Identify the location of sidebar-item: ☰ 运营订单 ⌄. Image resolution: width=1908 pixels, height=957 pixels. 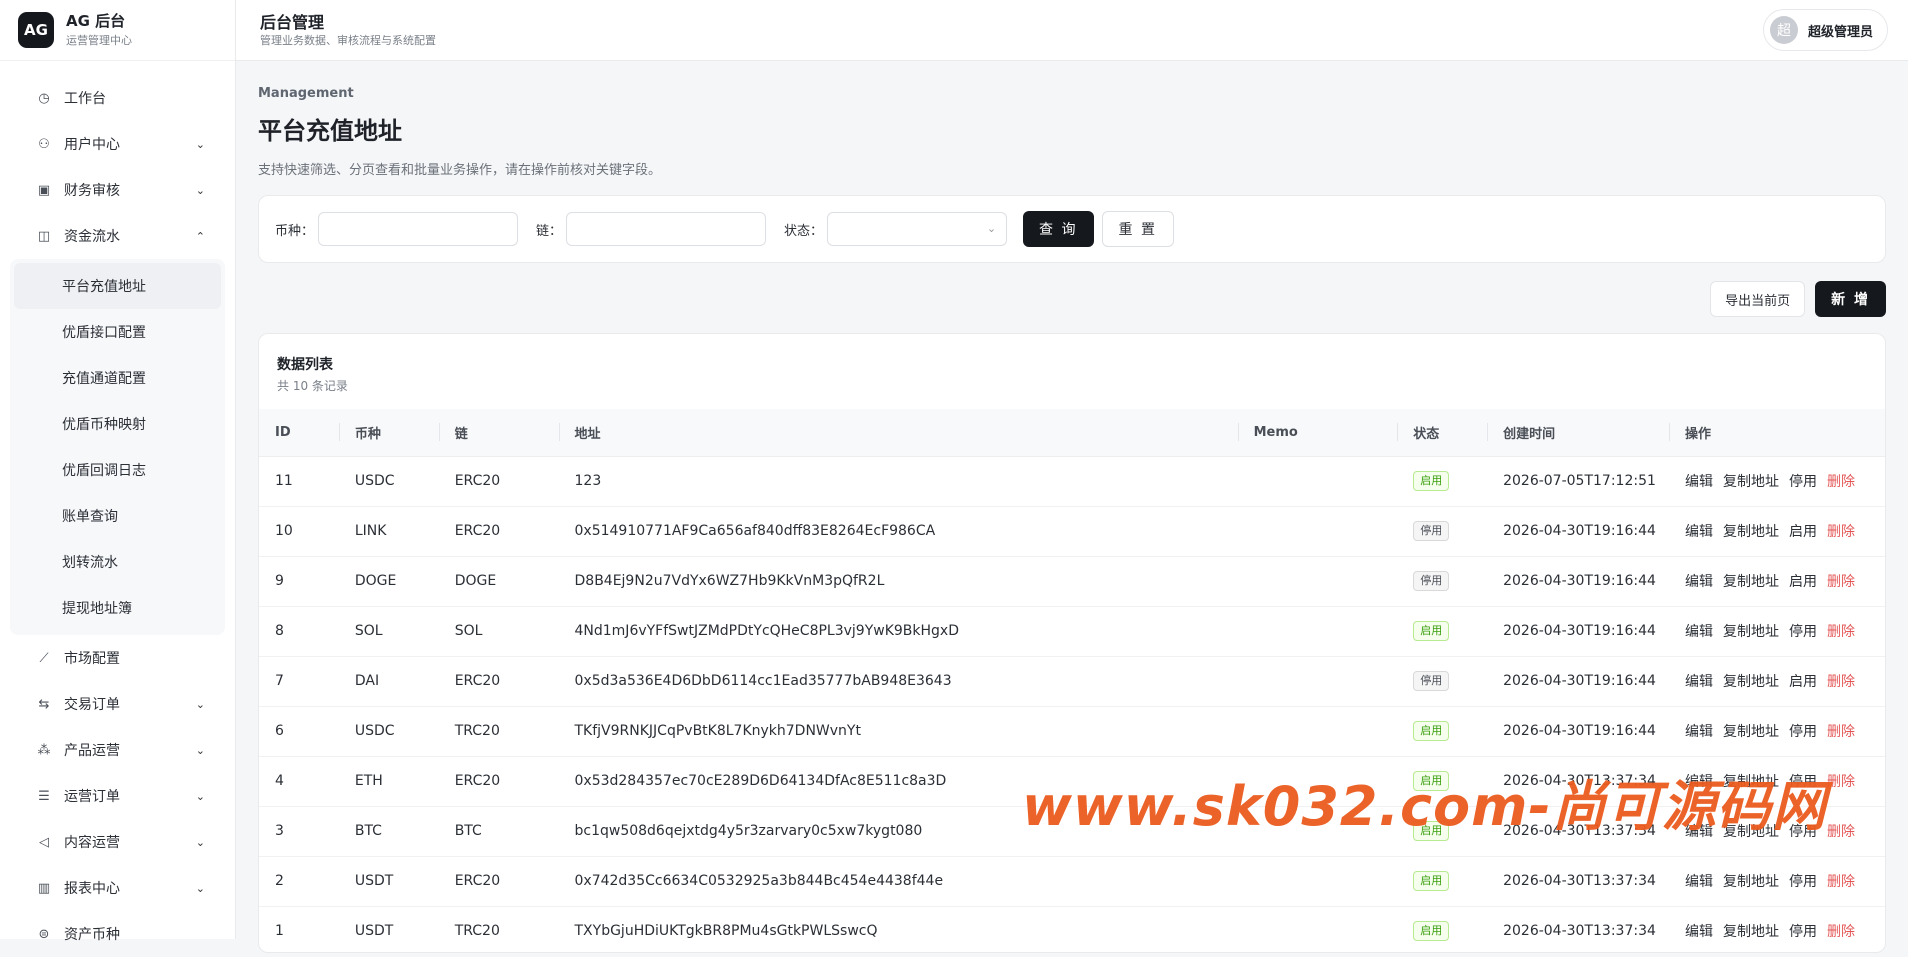
(117, 796).